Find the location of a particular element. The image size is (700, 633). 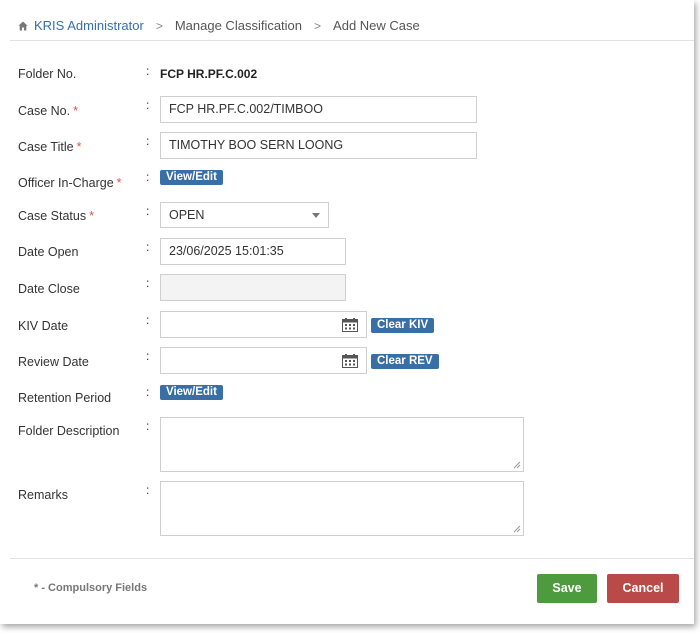

officer-view-edit-button: View/Edit is located at coordinates (191, 177).